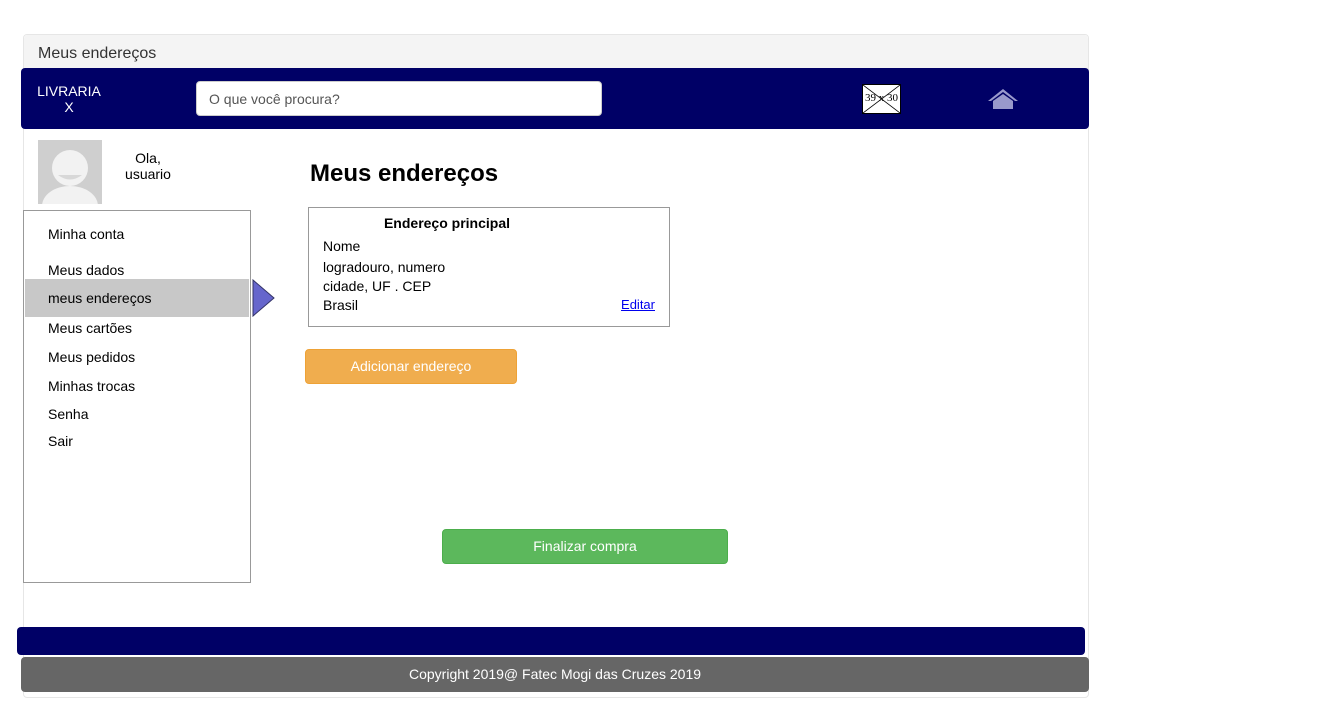 This screenshot has width=1318, height=721. Describe the element at coordinates (342, 246) in the screenshot. I see `address-name: Nome` at that location.